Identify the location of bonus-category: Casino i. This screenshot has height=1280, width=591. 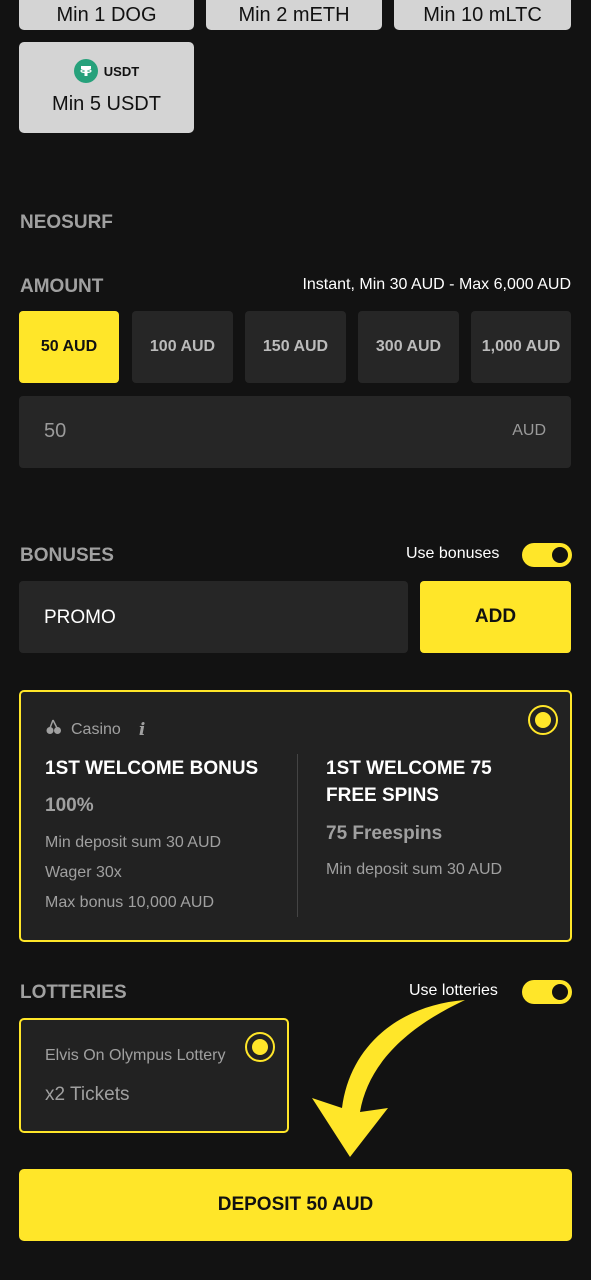
(95, 729).